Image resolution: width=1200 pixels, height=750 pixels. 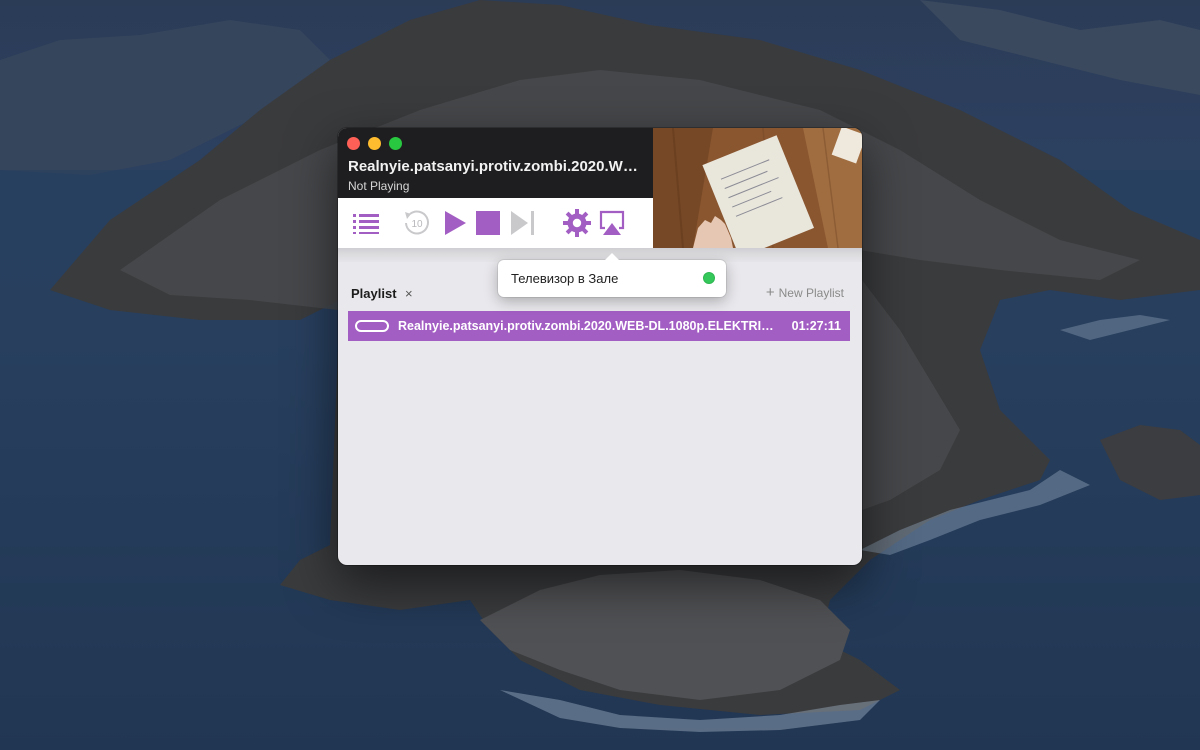 What do you see at coordinates (379, 186) in the screenshot?
I see `playback-status: Not Playing` at bounding box center [379, 186].